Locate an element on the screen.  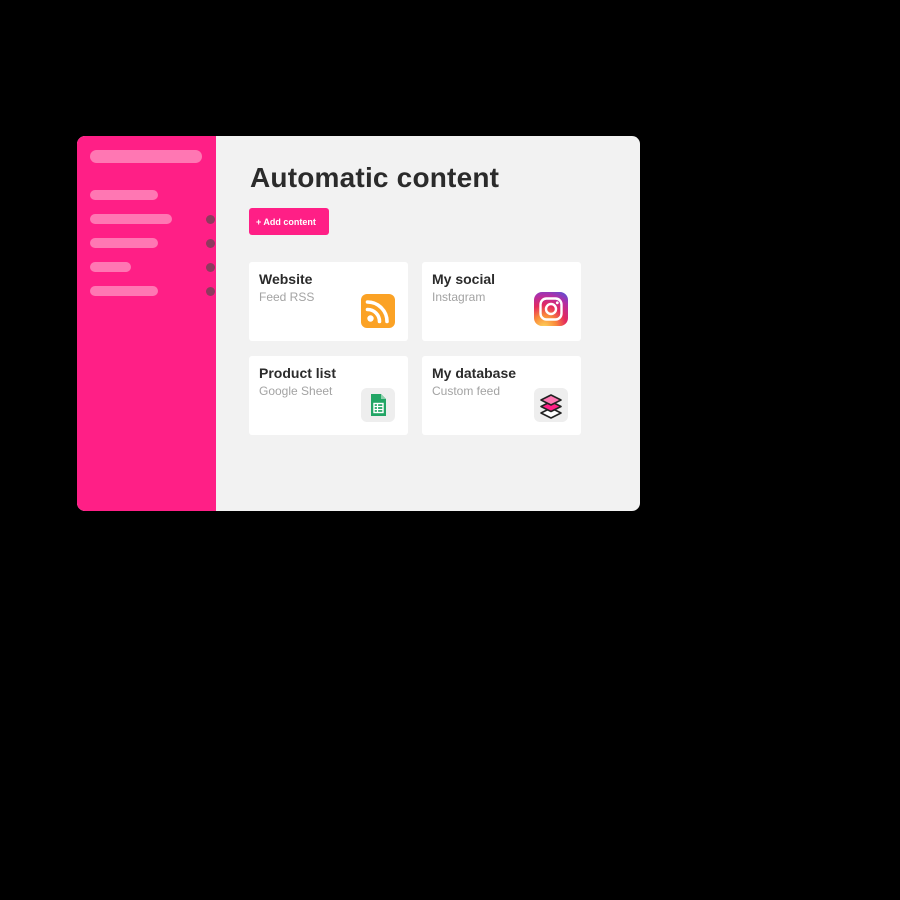
card-subtitle: Google Sheet is located at coordinates (296, 391).